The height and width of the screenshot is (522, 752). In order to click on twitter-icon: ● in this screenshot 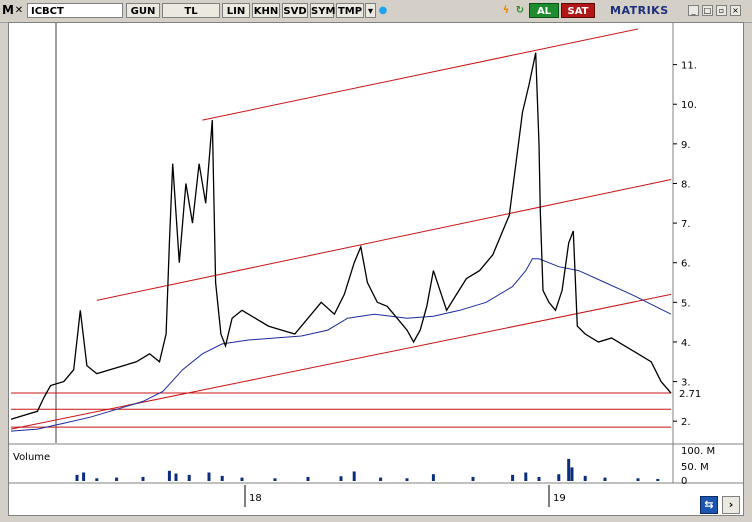, I will do `click(383, 10)`.